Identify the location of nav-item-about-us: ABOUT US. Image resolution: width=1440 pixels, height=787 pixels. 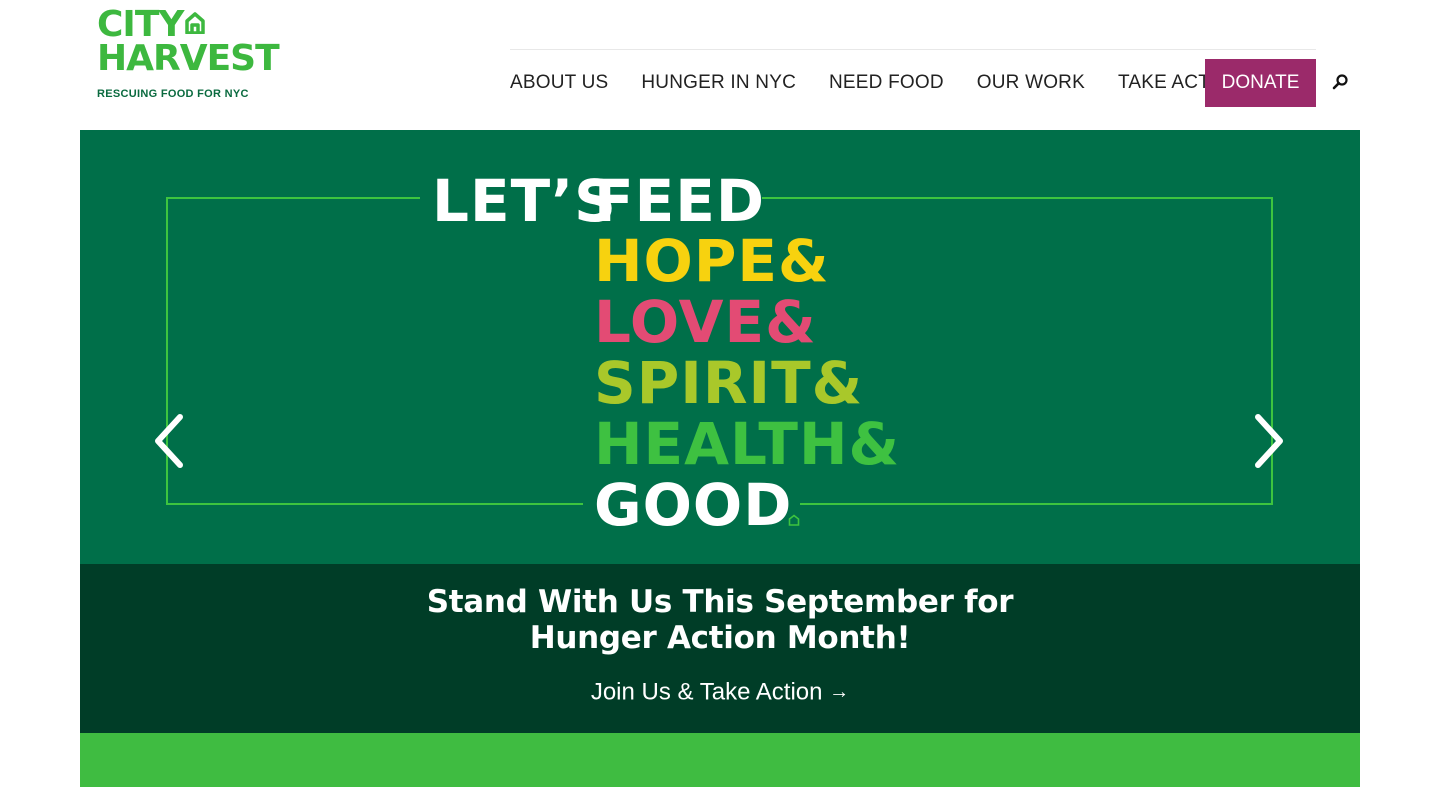
(559, 83).